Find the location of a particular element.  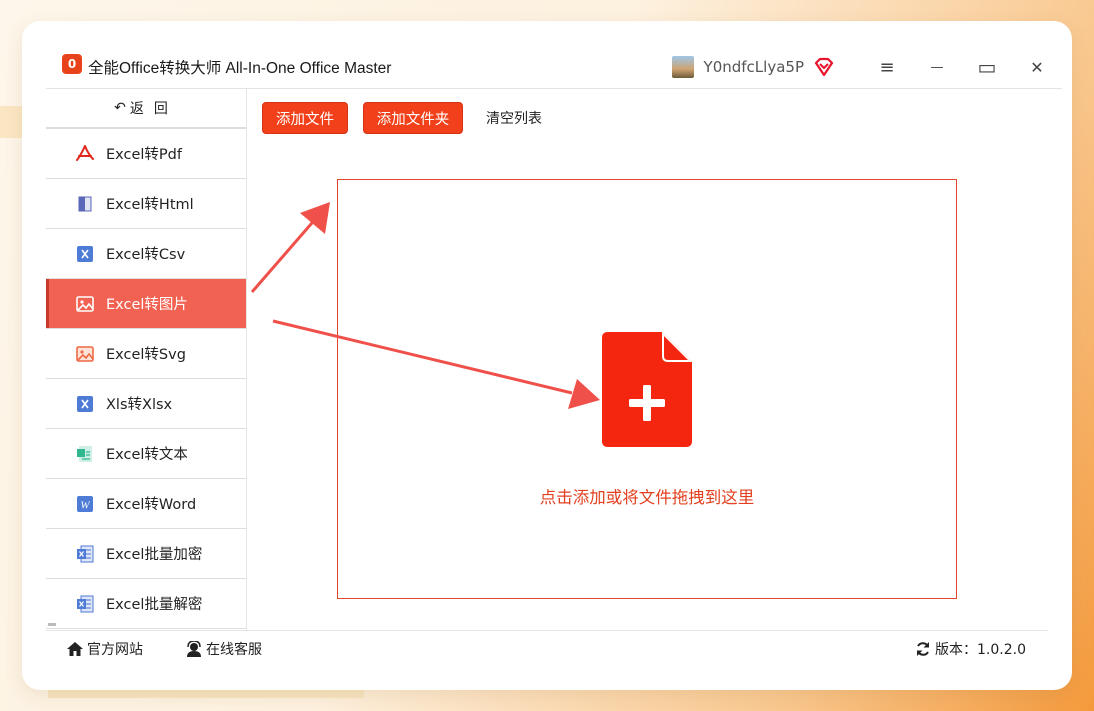

online-support-label: 在线客服 is located at coordinates (234, 649).